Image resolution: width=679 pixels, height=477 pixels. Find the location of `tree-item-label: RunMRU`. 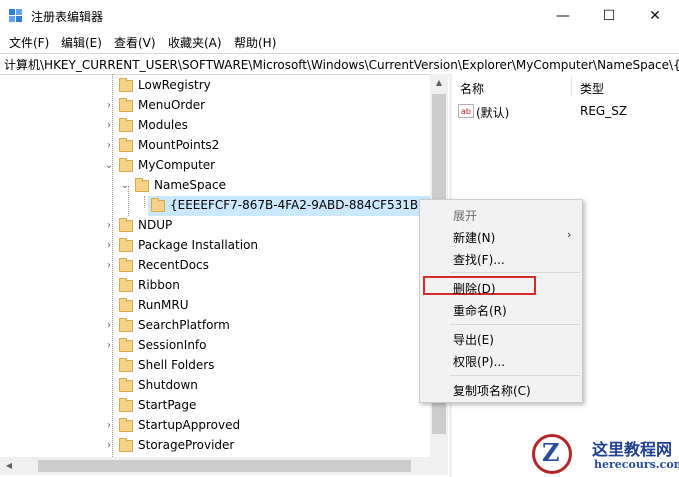

tree-item-label: RunMRU is located at coordinates (163, 305).